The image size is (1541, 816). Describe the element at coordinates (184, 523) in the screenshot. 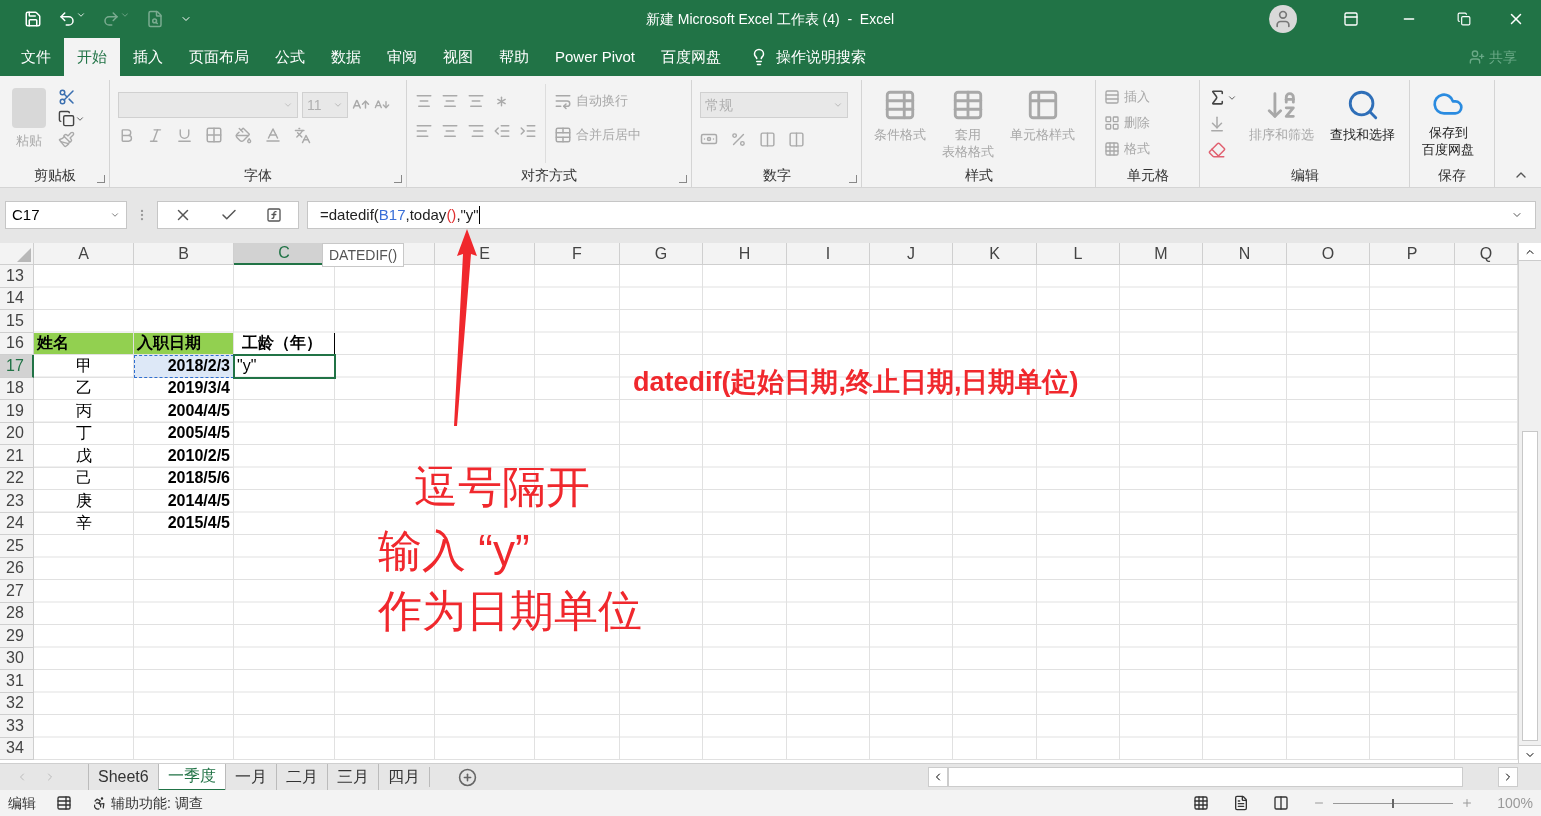

I see `table-cell: 2015/4/5` at that location.